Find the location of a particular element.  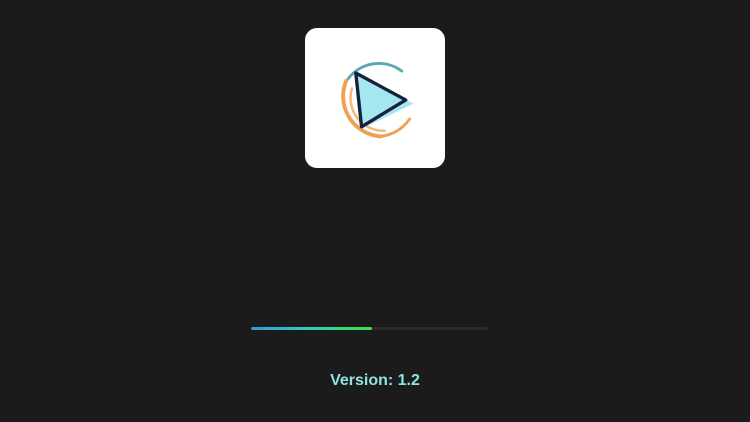

play-logo-icon is located at coordinates (377, 100).